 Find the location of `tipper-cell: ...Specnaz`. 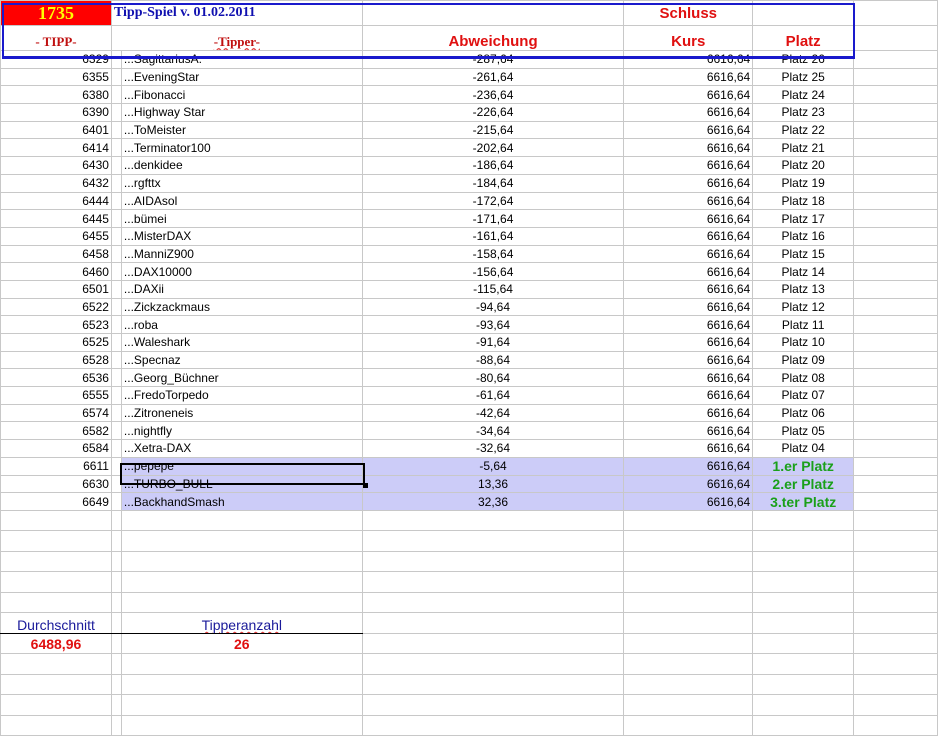

tipper-cell: ...Specnaz is located at coordinates (241, 360).